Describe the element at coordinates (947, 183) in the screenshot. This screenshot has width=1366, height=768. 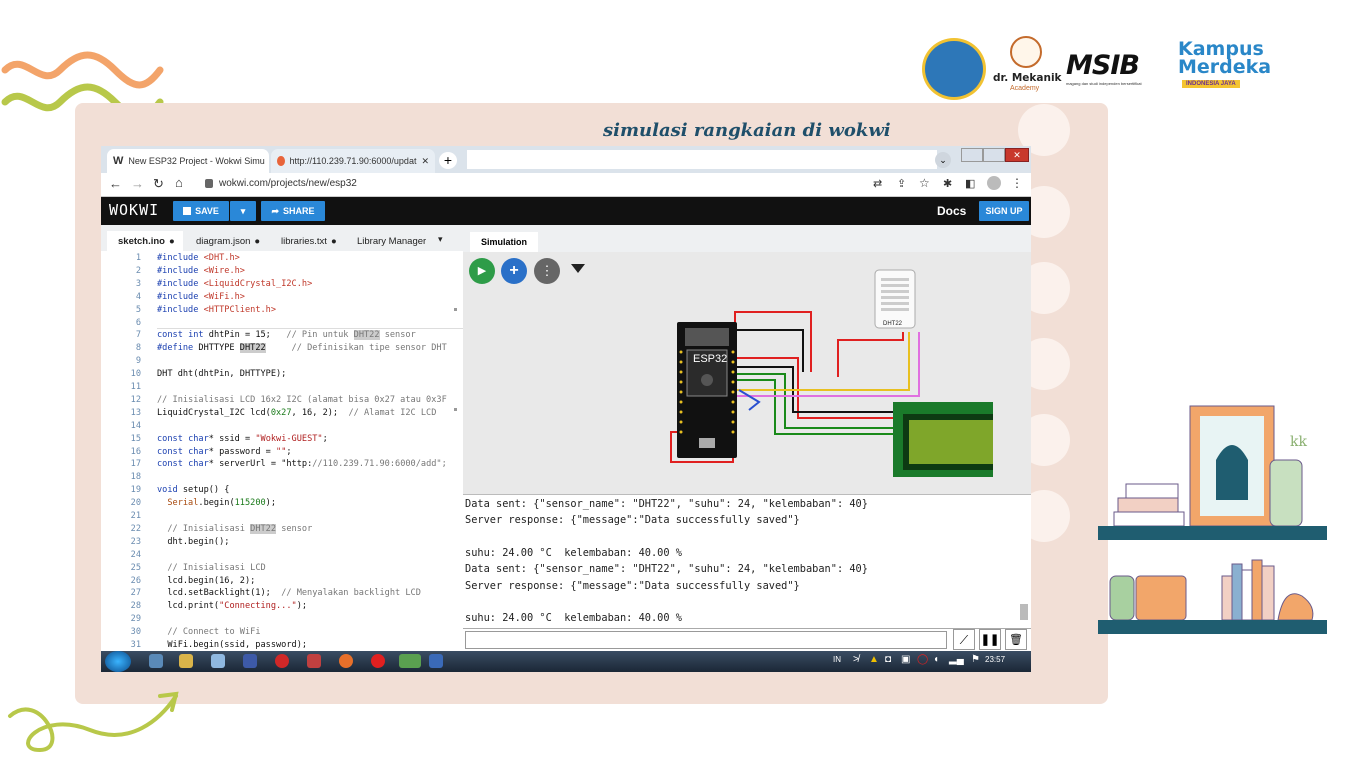
I see `extensions-icon: ✱` at that location.